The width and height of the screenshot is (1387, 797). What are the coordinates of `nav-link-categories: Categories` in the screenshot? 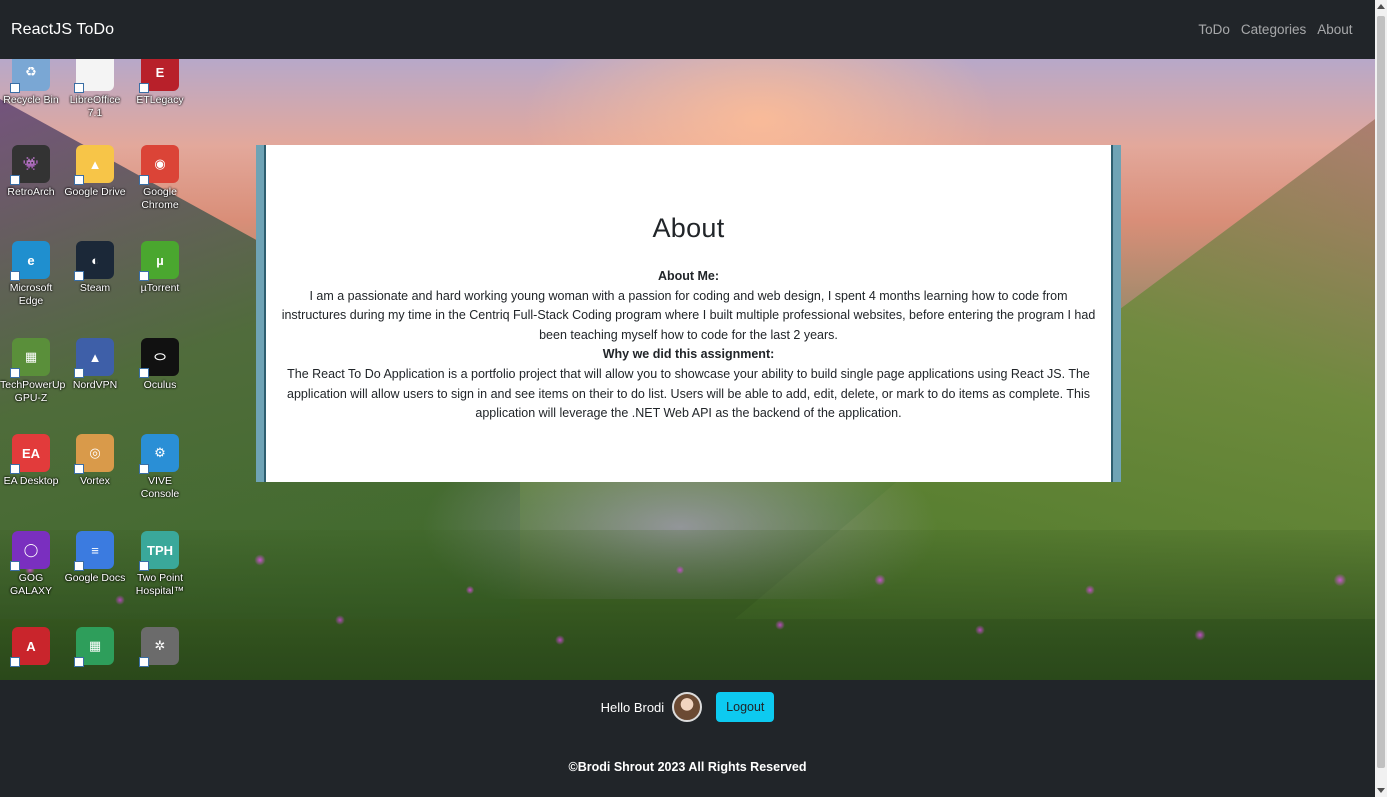 It's located at (1273, 29).